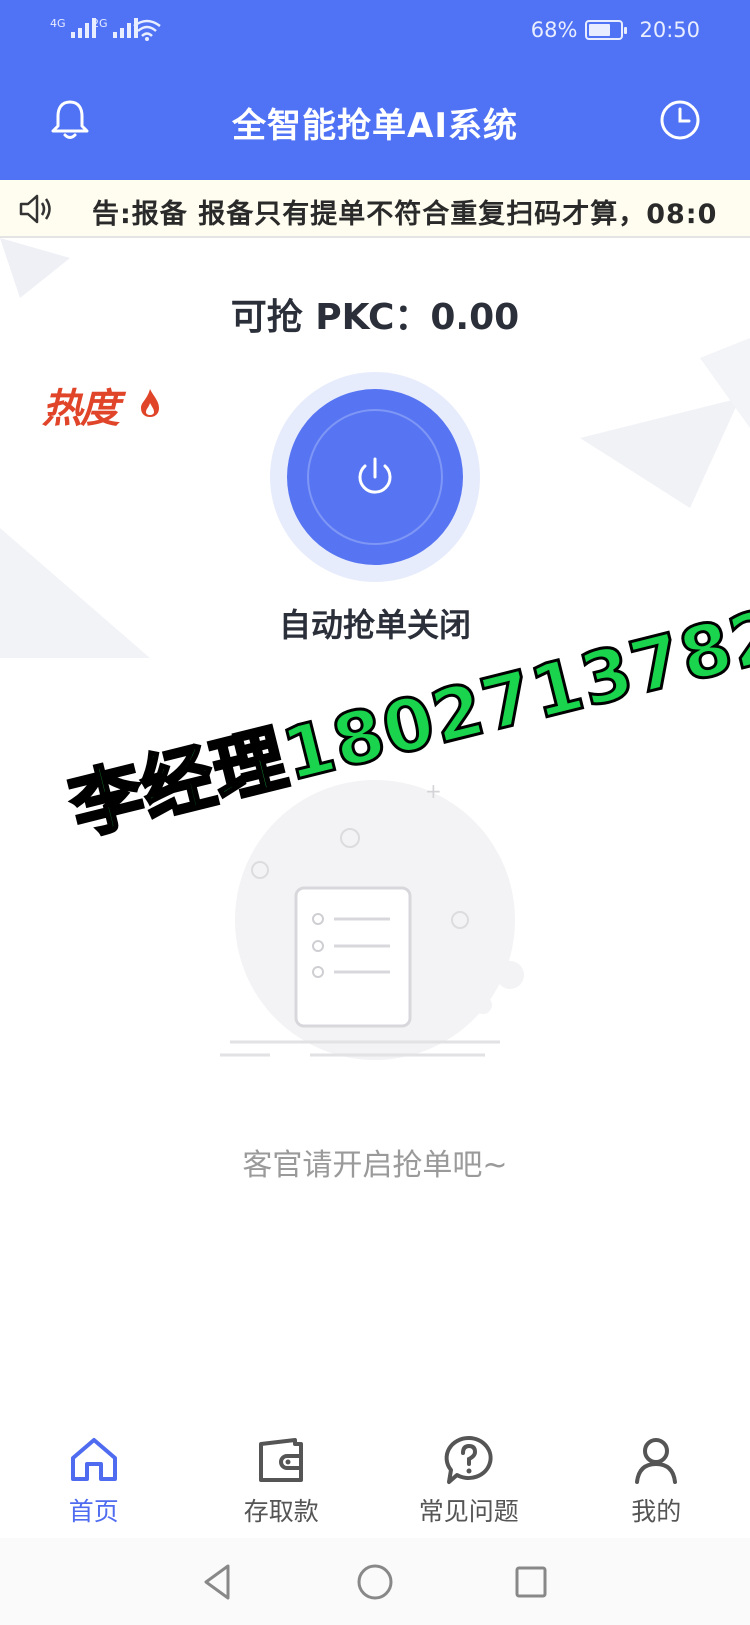 This screenshot has width=750, height=1625. What do you see at coordinates (281, 1460) in the screenshot?
I see `wallet-icon` at bounding box center [281, 1460].